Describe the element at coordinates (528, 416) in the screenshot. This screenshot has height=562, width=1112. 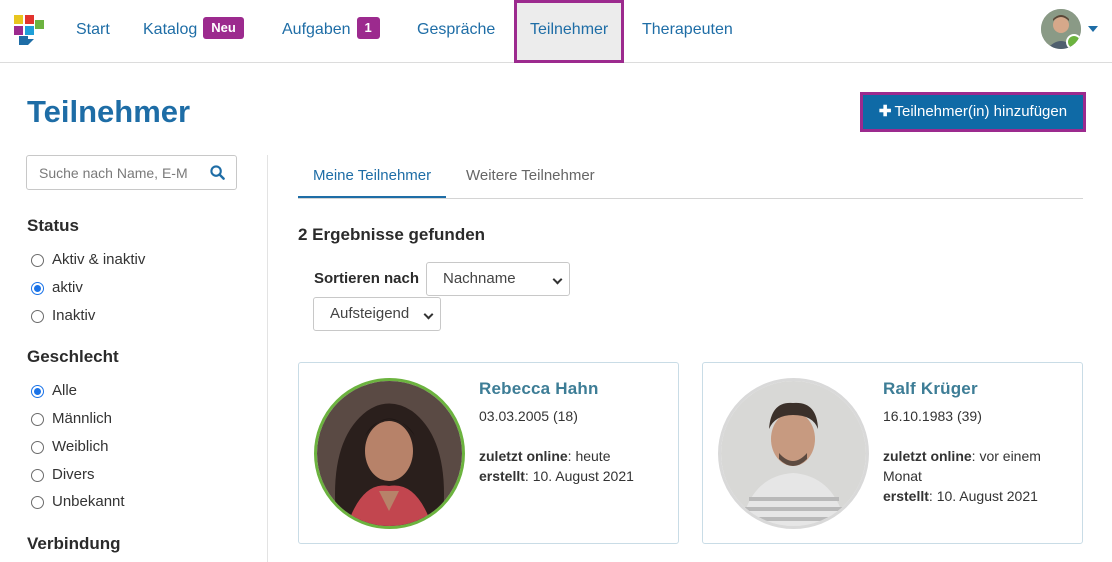
I see `participant-birthdate: 03.03.2005 (18)` at that location.